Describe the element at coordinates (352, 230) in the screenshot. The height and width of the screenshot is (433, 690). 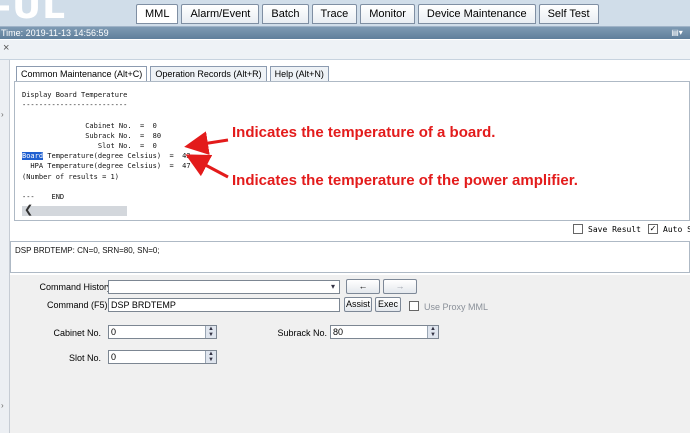
I see `output-options: Save Result ✓ Auto Sc` at that location.